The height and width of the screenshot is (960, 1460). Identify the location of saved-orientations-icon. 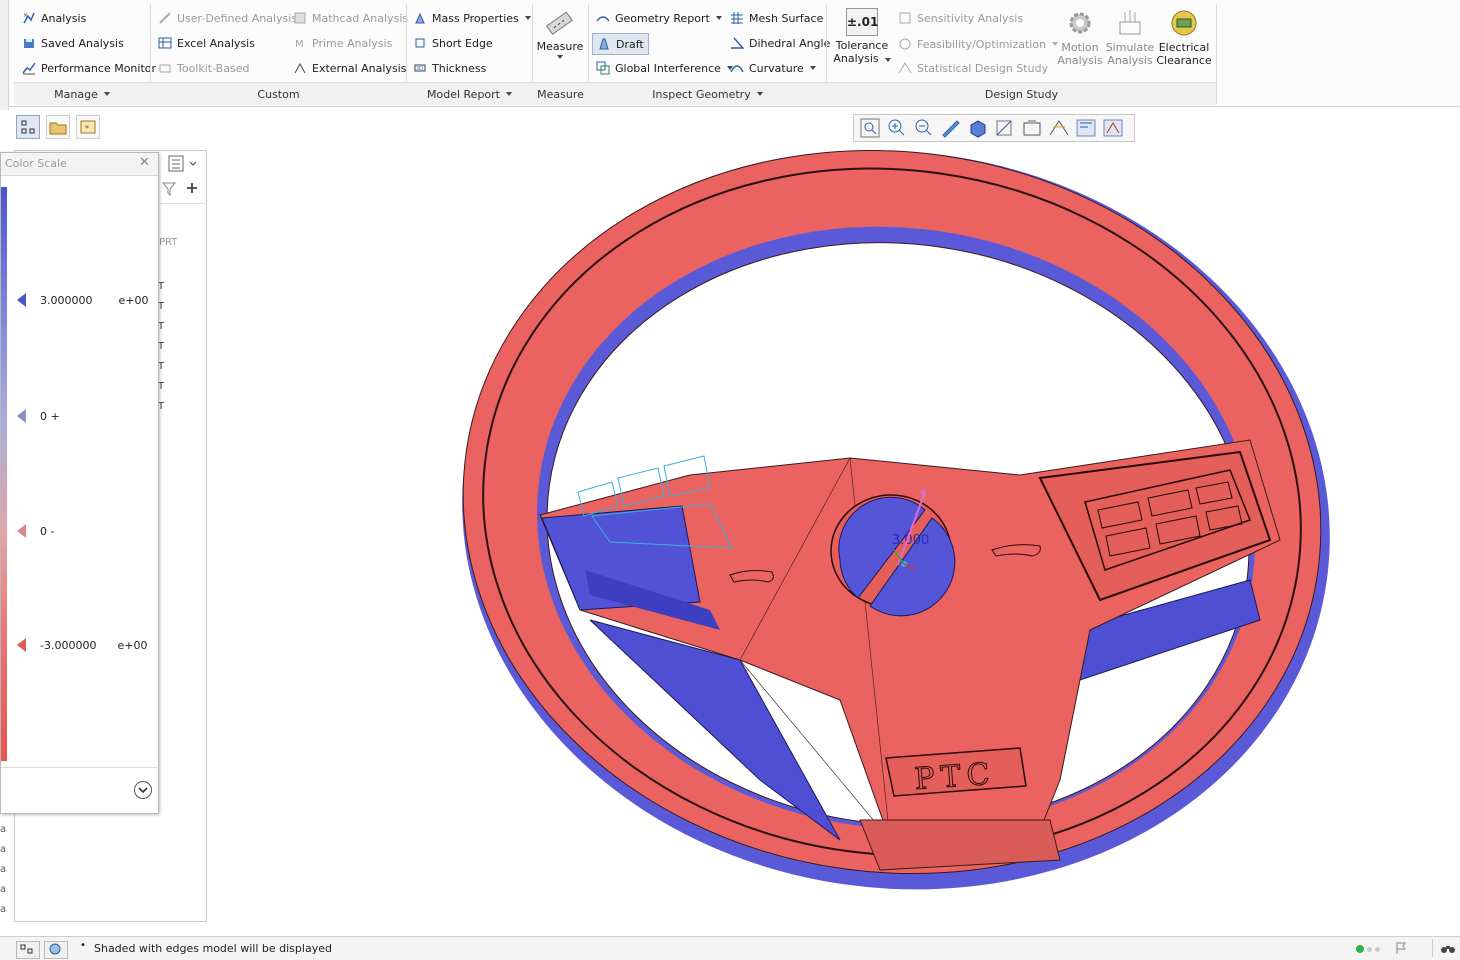
(1005, 128).